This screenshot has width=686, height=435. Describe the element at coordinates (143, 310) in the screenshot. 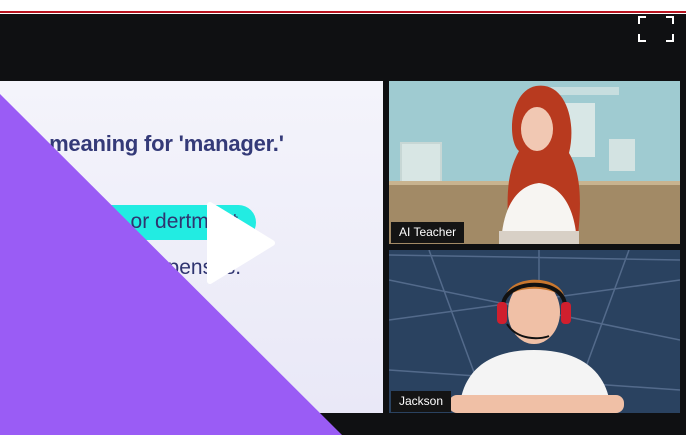

I see `answer-option-c: ent.` at that location.